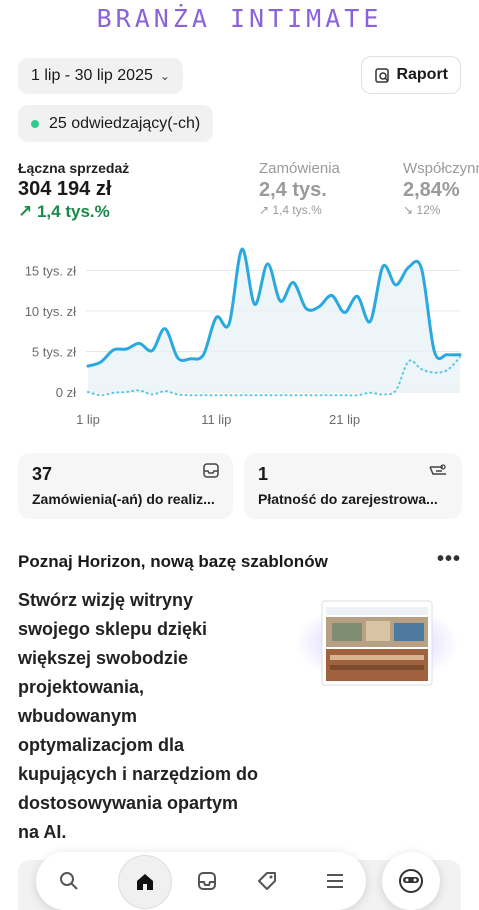 This screenshot has height=910, width=479. Describe the element at coordinates (449, 559) in the screenshot. I see `more-options-icon: •••` at that location.